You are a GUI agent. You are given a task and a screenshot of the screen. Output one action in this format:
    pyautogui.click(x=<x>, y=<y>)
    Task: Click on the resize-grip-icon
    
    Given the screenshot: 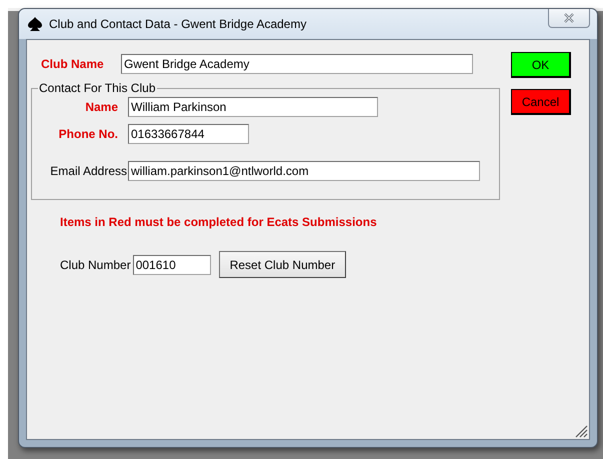 What is the action you would take?
    pyautogui.click(x=581, y=431)
    